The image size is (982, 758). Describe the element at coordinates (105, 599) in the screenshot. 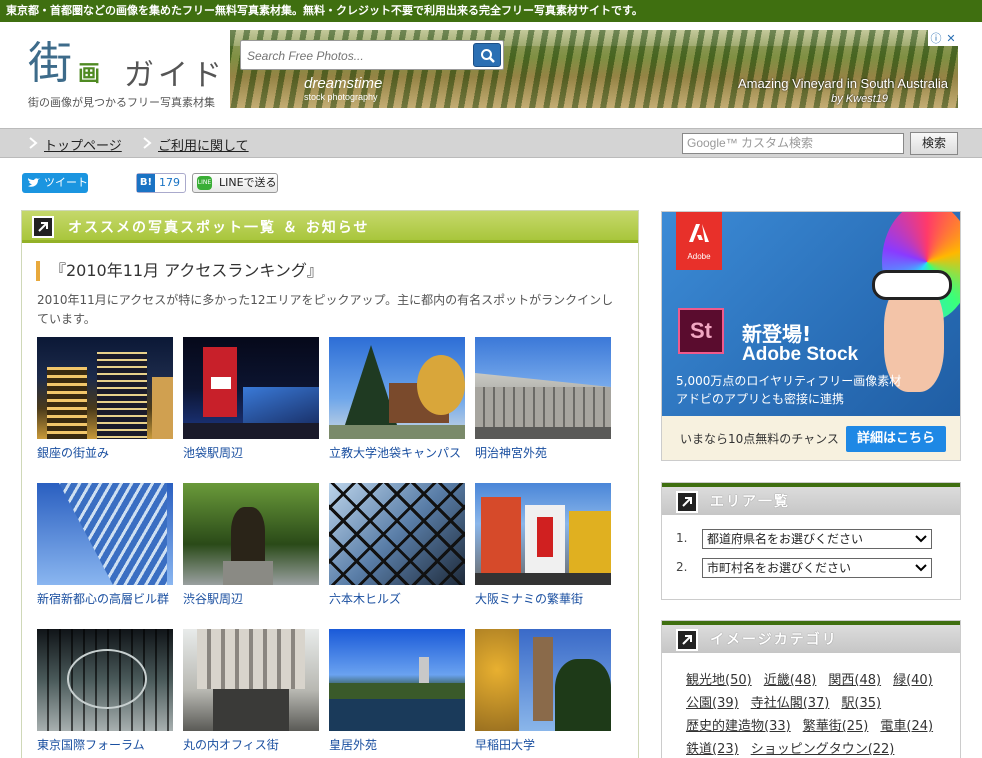

I see `spot-caption: 新宿新都心の高層ビル群` at that location.